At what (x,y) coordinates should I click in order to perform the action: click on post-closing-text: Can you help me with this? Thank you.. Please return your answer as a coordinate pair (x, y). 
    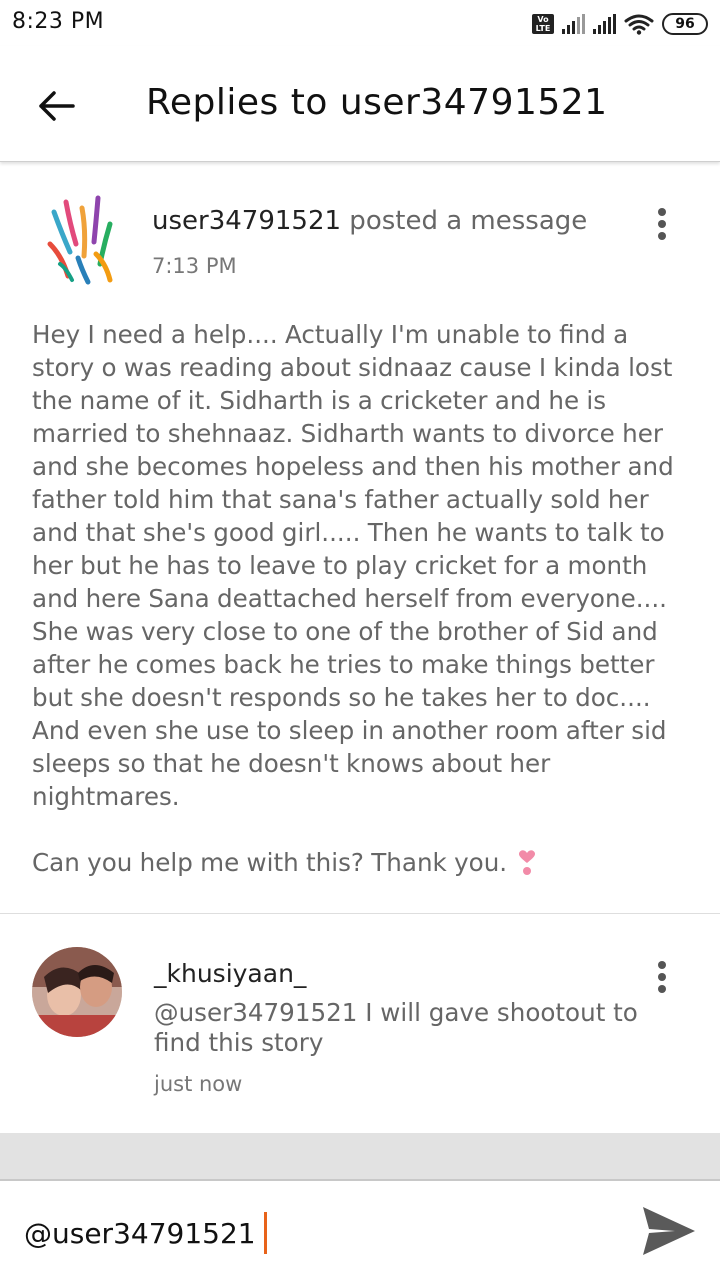
    Looking at the image, I should click on (270, 862).